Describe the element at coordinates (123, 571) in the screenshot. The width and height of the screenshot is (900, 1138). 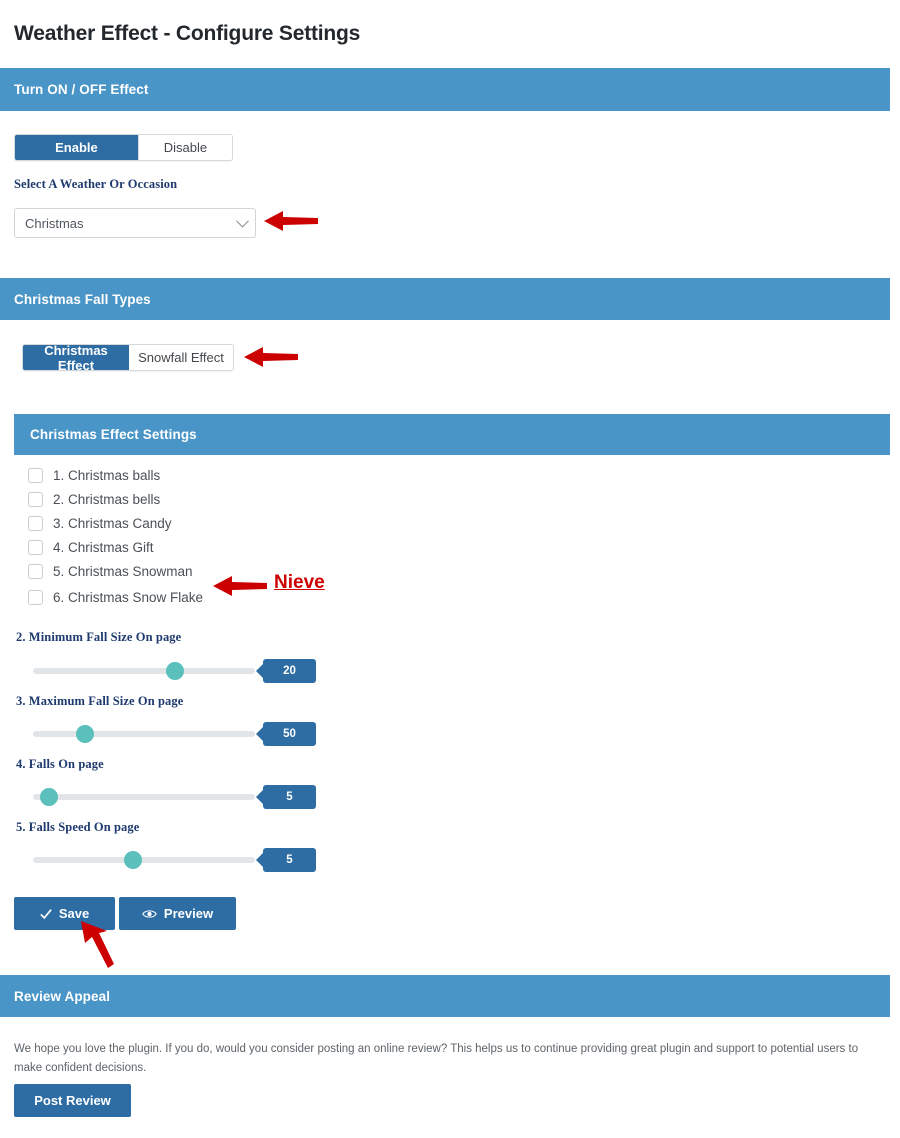
I see `checkbox-label-christmas-snowman: 5. Christmas Snowman` at that location.